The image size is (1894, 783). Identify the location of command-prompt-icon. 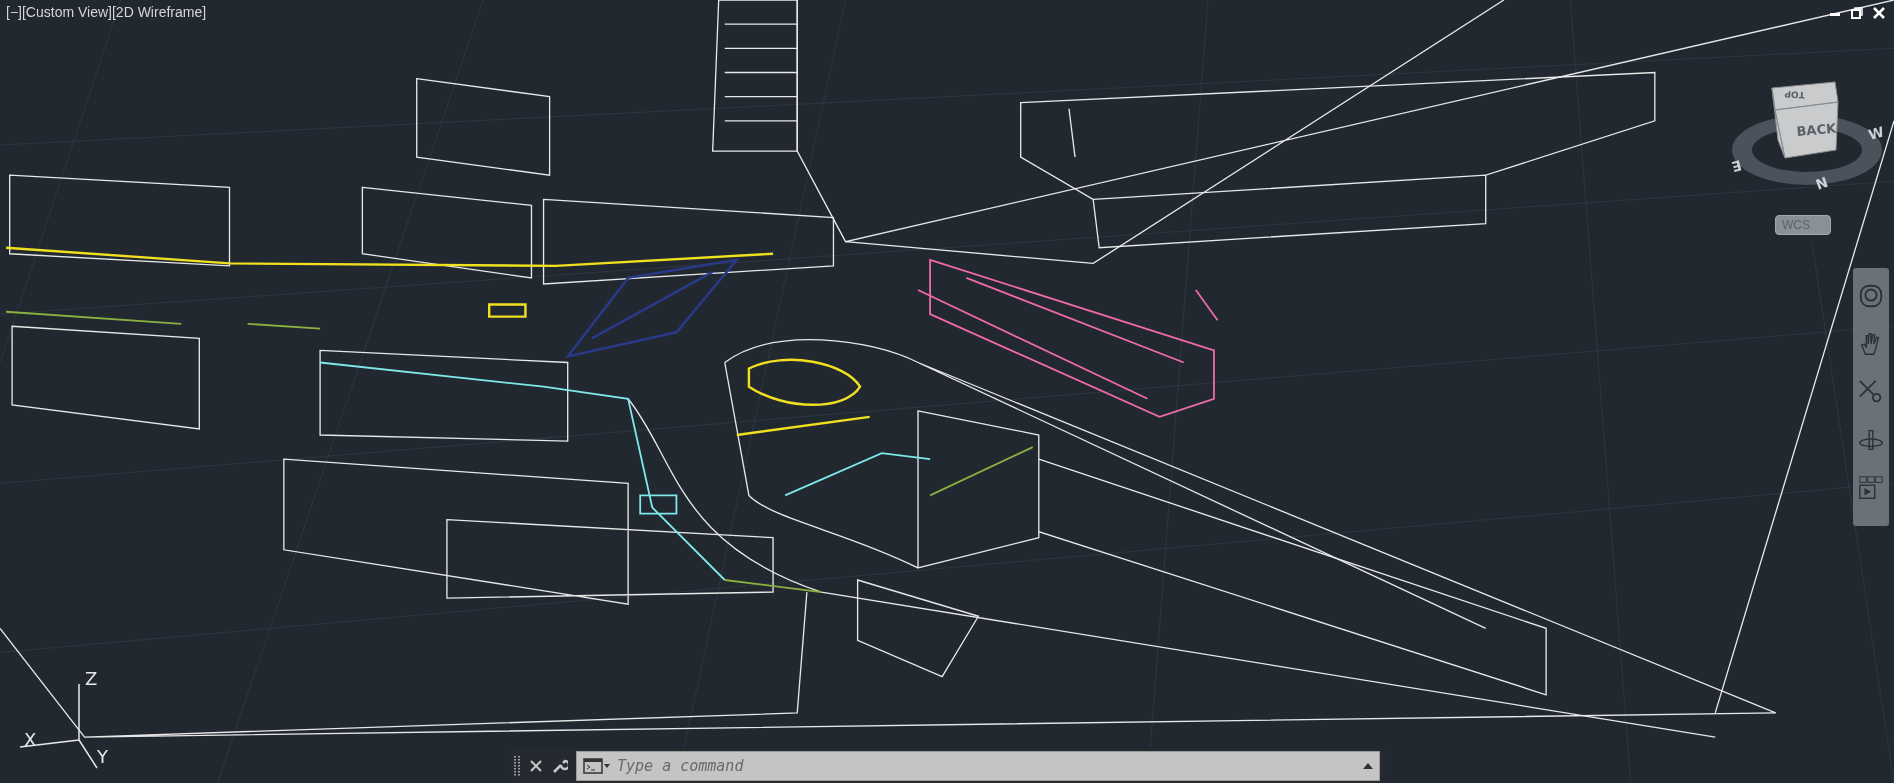
(597, 766).